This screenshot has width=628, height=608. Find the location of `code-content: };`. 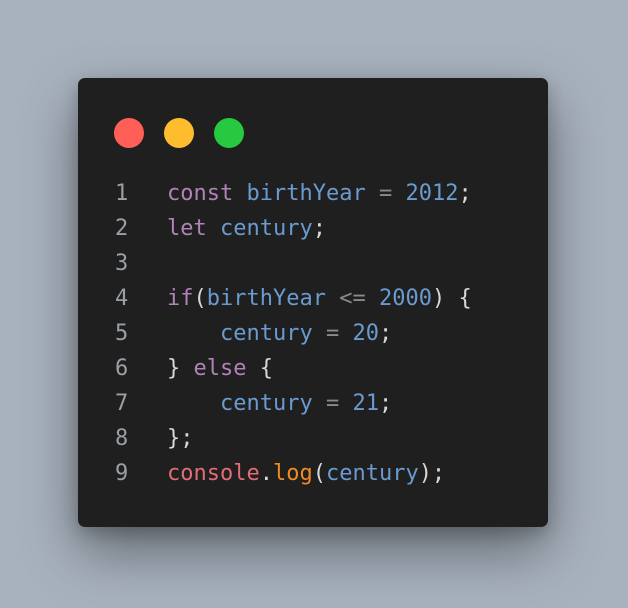

code-content: }; is located at coordinates (180, 438).